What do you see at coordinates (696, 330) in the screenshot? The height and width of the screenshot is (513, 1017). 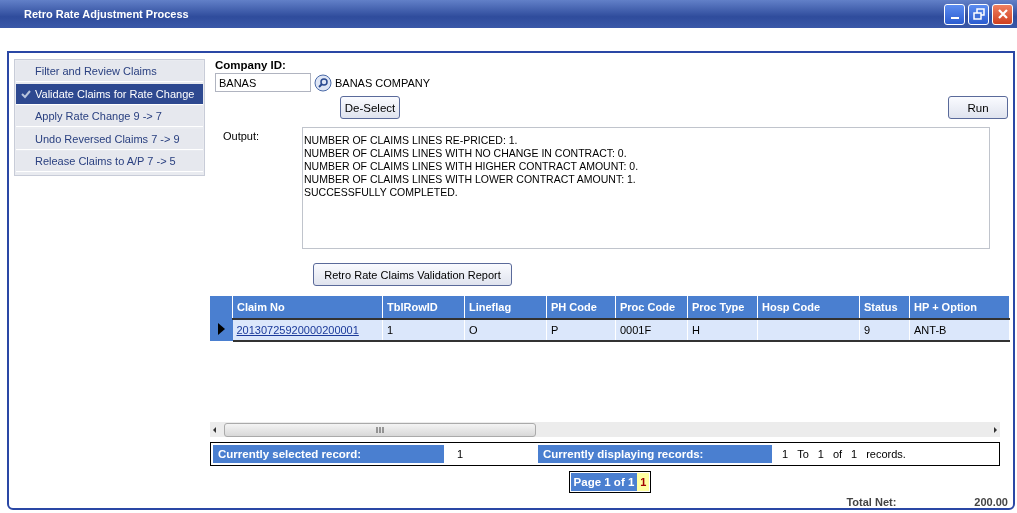 I see `table-cell: H` at bounding box center [696, 330].